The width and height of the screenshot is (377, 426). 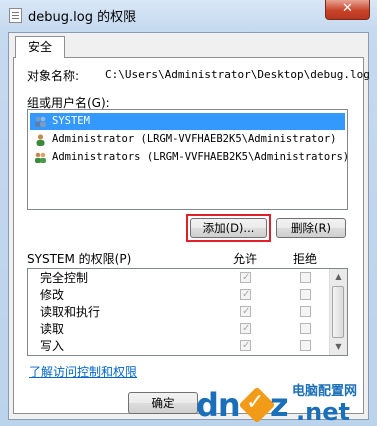 I want to click on user-icon, so click(x=40, y=140).